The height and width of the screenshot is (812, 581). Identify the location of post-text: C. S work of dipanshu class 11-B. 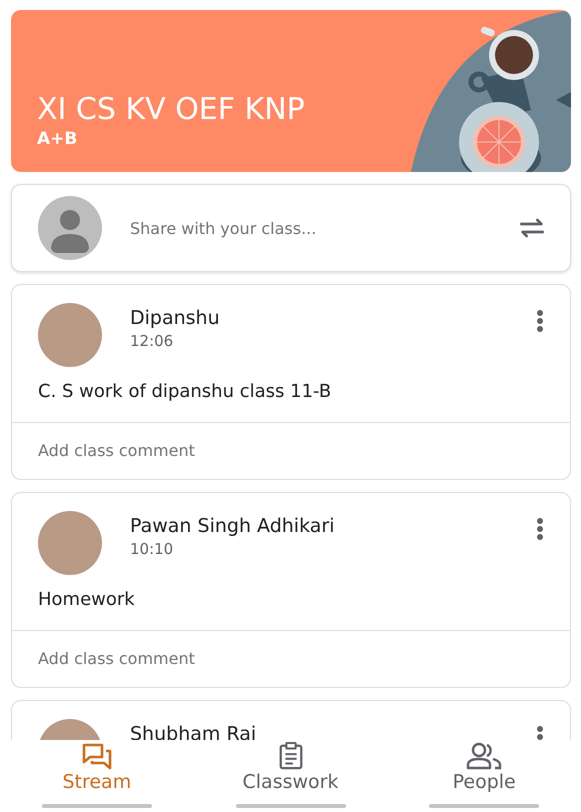
(184, 392).